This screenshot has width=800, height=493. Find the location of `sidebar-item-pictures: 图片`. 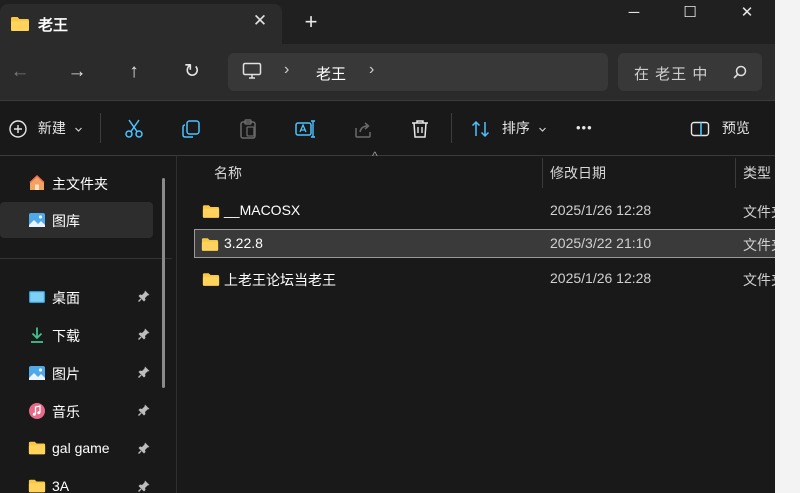

sidebar-item-pictures: 图片 is located at coordinates (76, 373).